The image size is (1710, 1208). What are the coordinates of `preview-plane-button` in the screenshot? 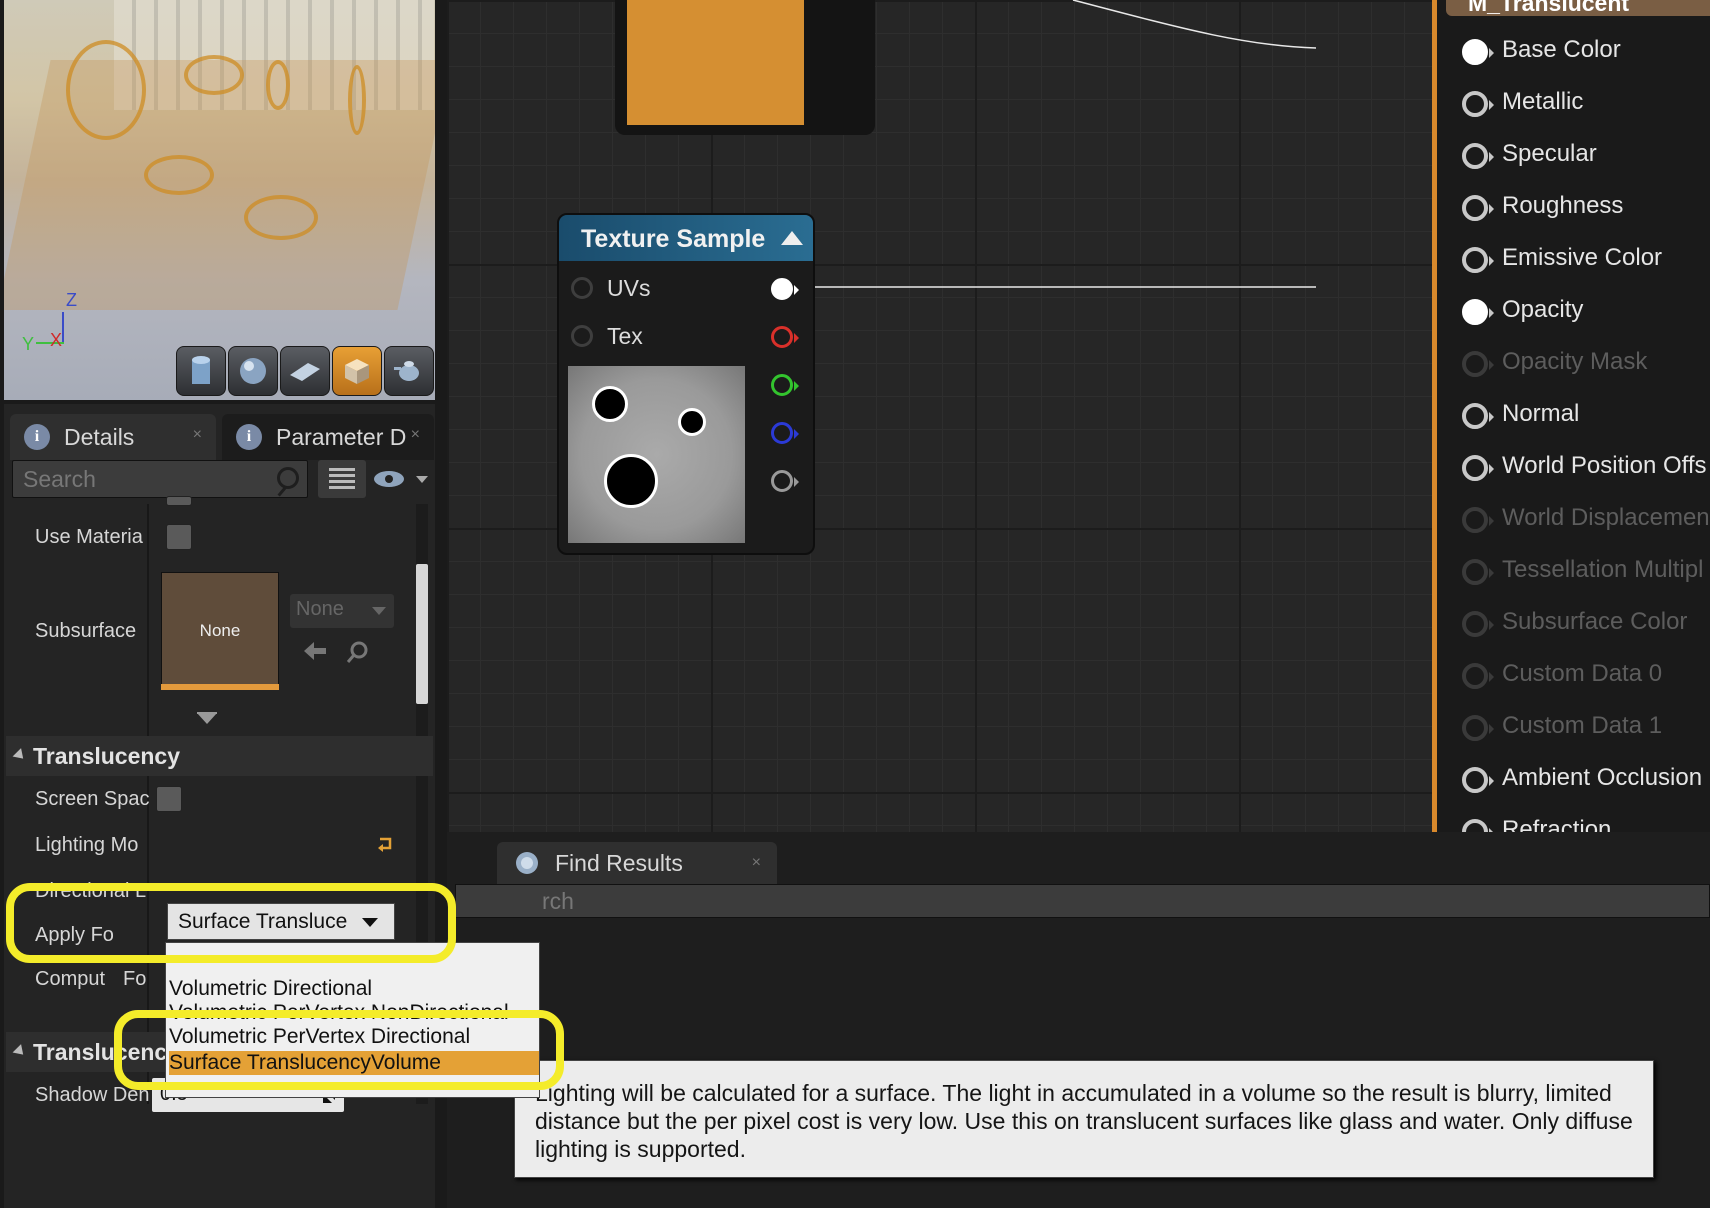 It's located at (305, 371).